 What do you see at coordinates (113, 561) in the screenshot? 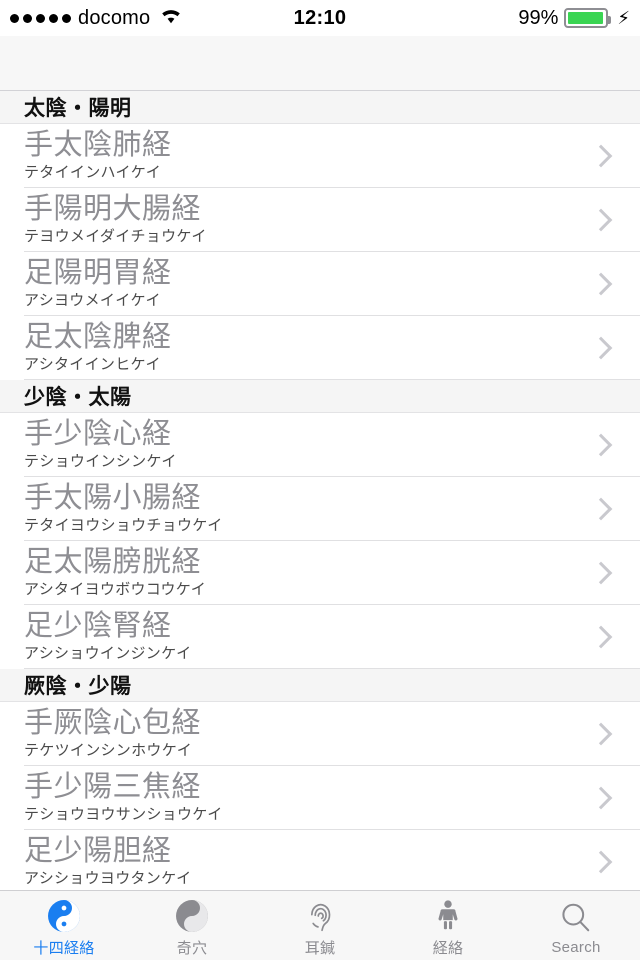
I see `list-item-title: 足太陽膀胱経` at bounding box center [113, 561].